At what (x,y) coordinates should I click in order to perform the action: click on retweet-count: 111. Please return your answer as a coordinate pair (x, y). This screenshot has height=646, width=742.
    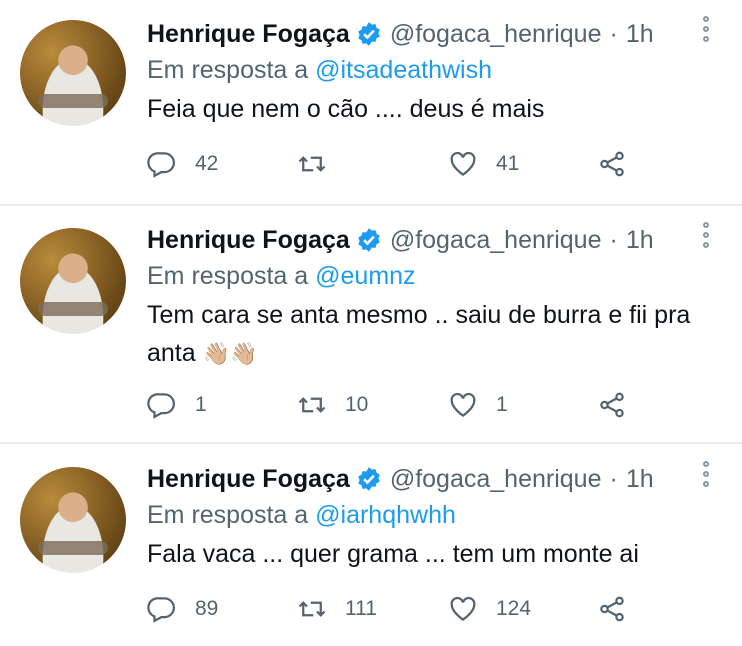
    Looking at the image, I should click on (361, 608).